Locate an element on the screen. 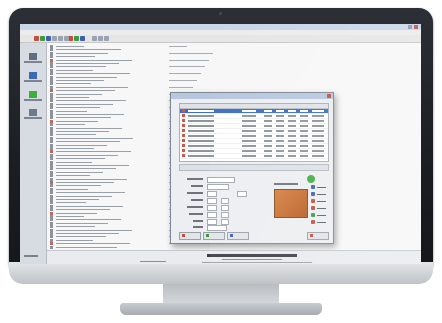 The height and width of the screenshot is (323, 442). minimize-icon is located at coordinates (410, 27).